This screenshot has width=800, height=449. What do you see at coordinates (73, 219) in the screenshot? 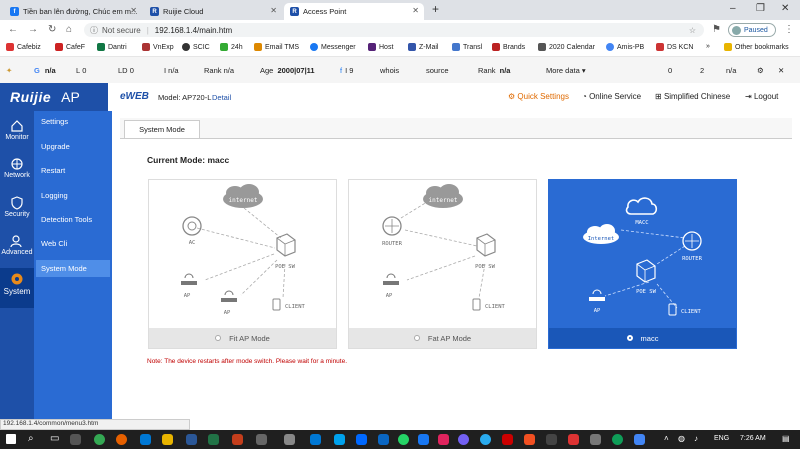
I see `submenu-detection-tools: Detection Tools` at bounding box center [73, 219].